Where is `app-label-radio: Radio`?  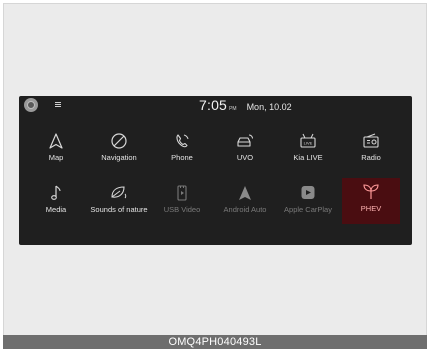
app-label-radio: Radio is located at coordinates (371, 157).